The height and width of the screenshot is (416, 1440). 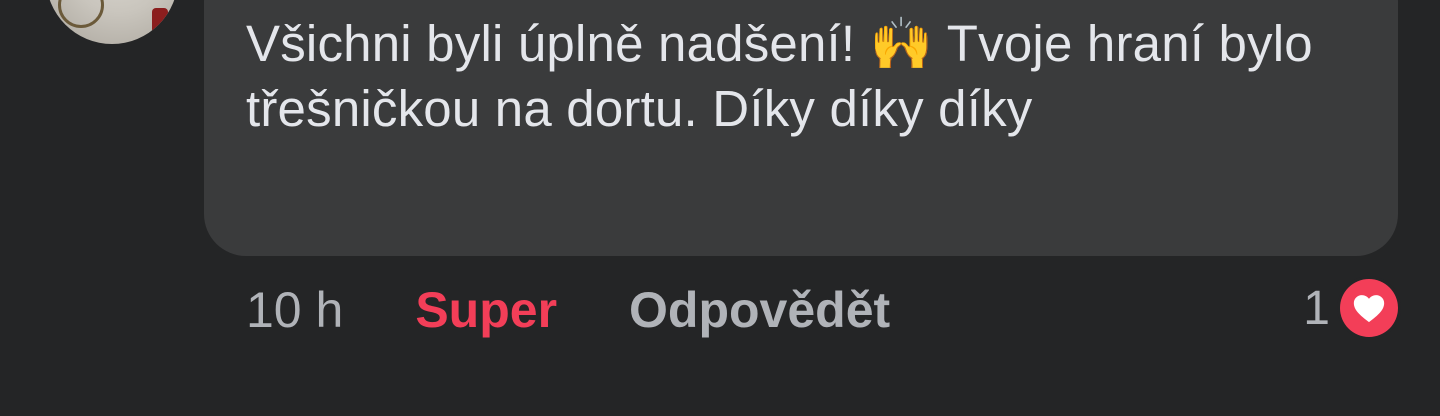 I want to click on heart-icon, so click(x=1369, y=308).